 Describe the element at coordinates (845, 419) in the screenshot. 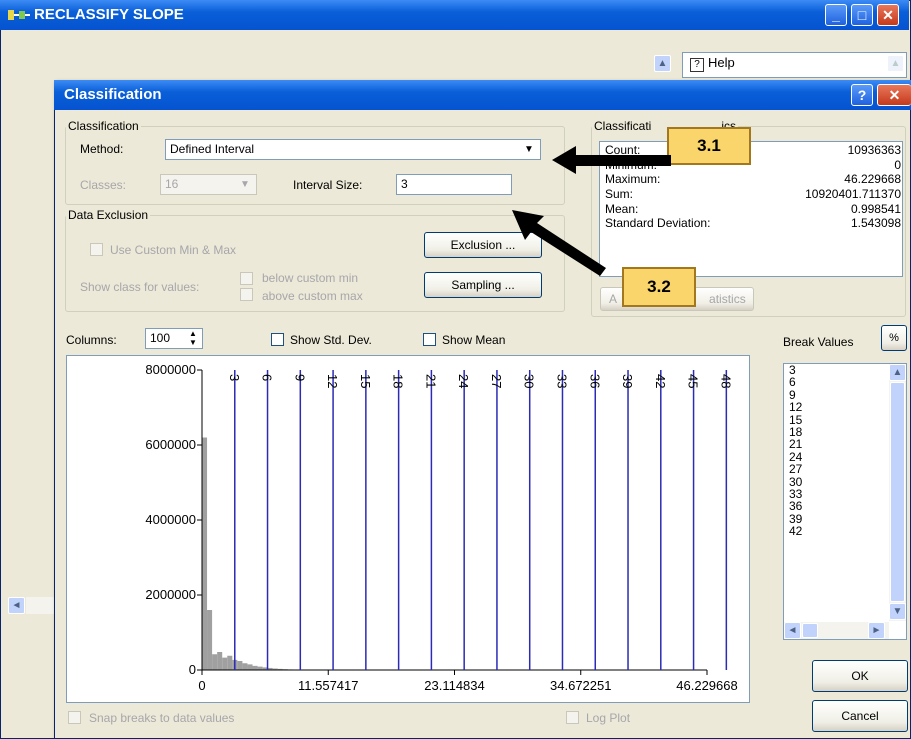

I see `break-value-item: 15` at that location.